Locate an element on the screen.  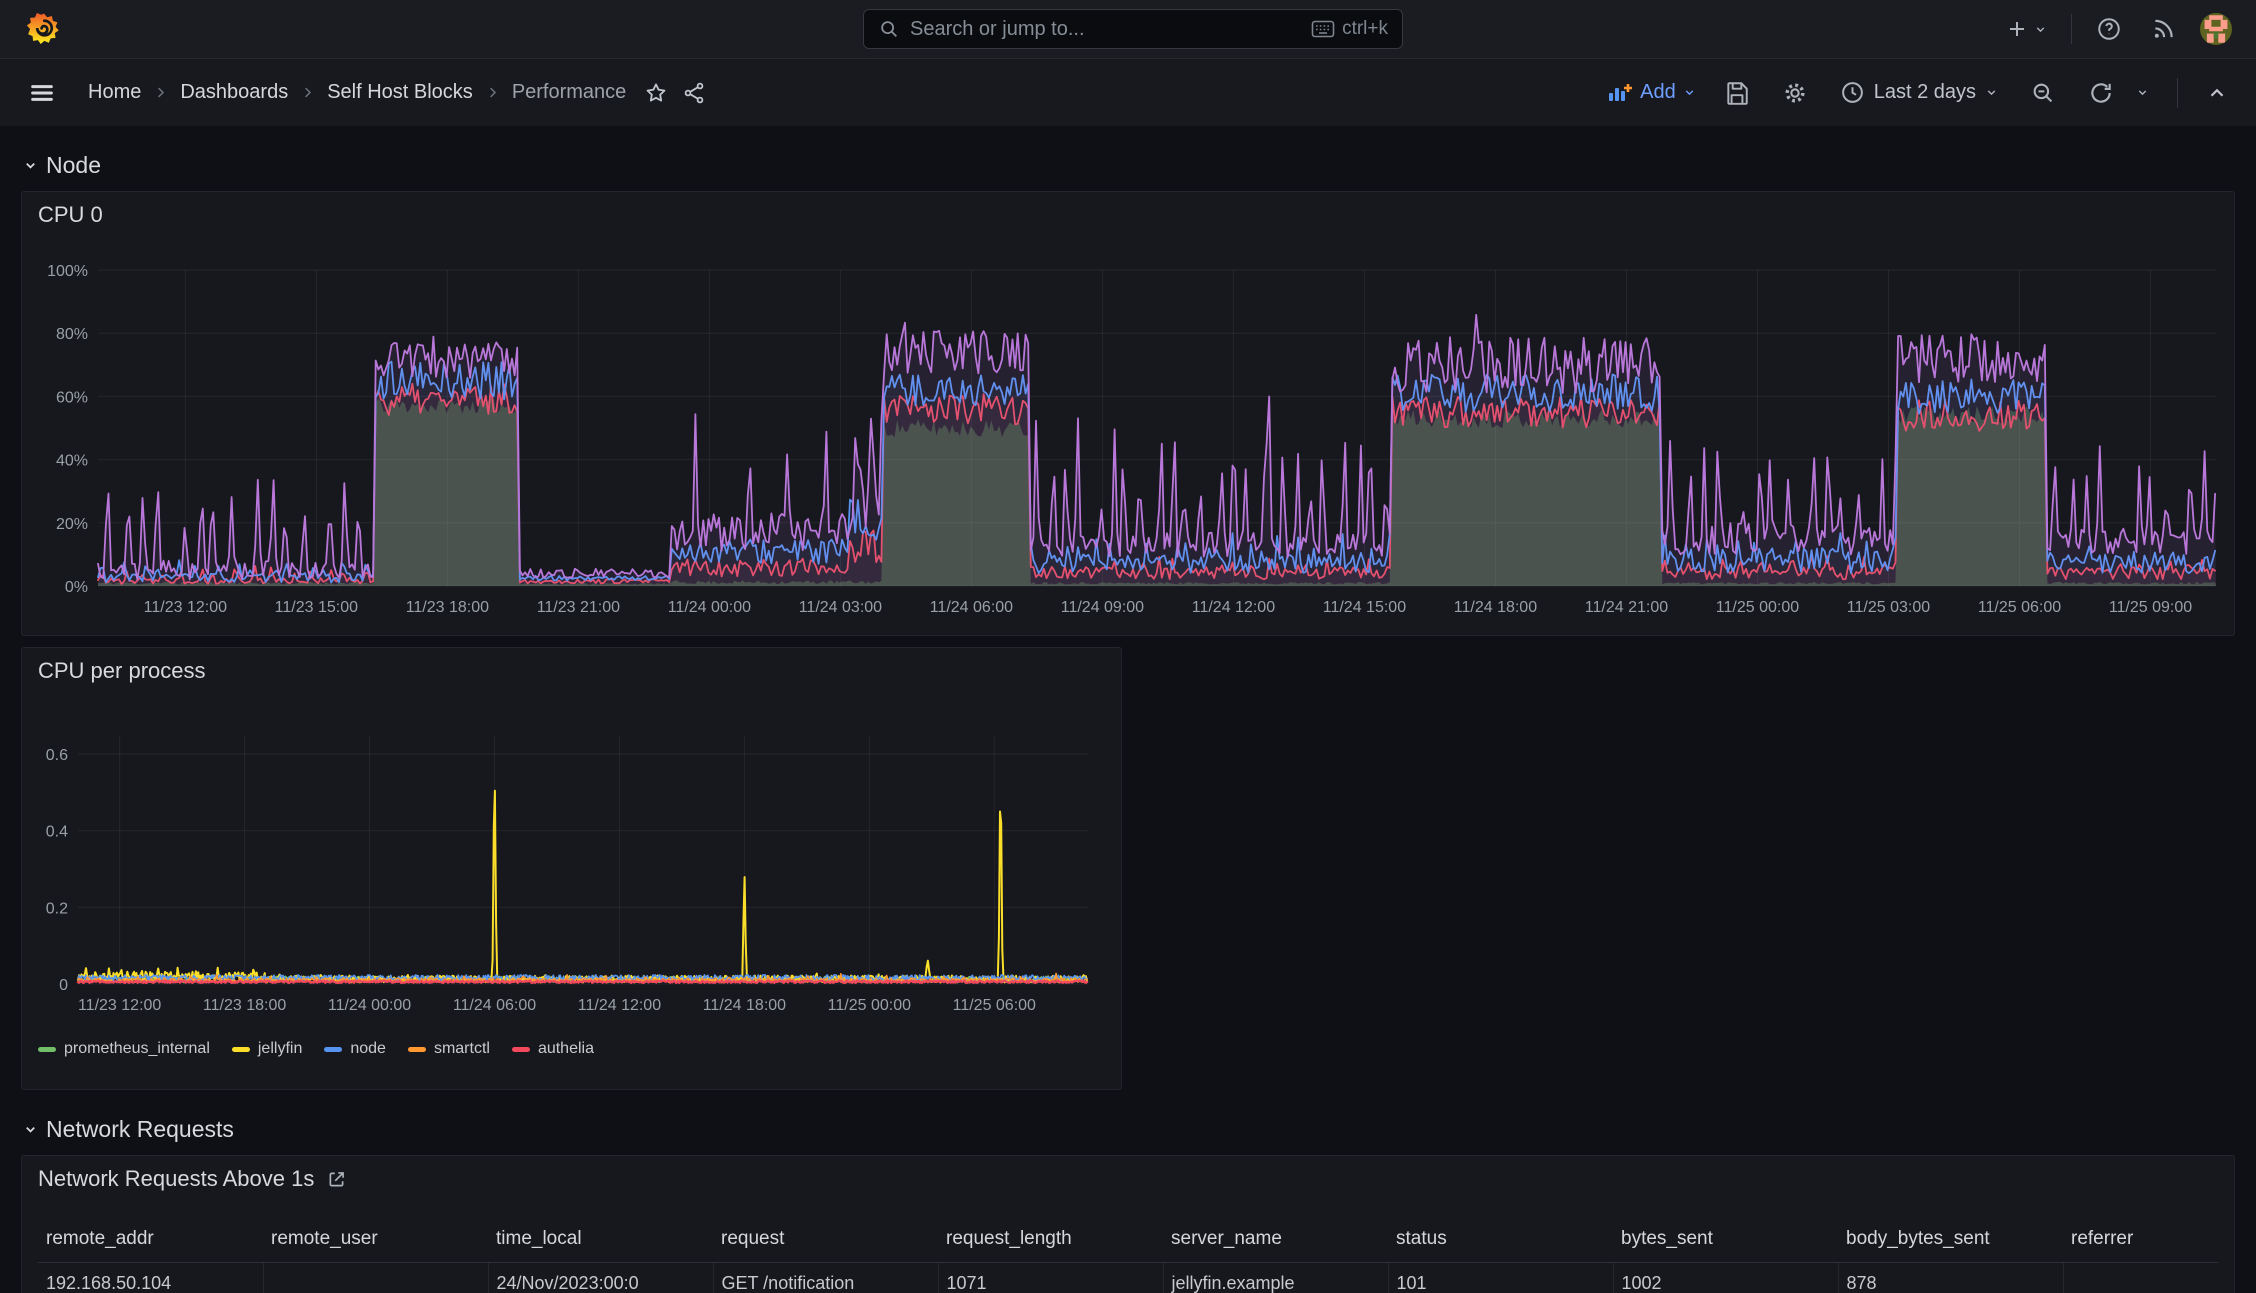
add-label: Add is located at coordinates (1658, 92).